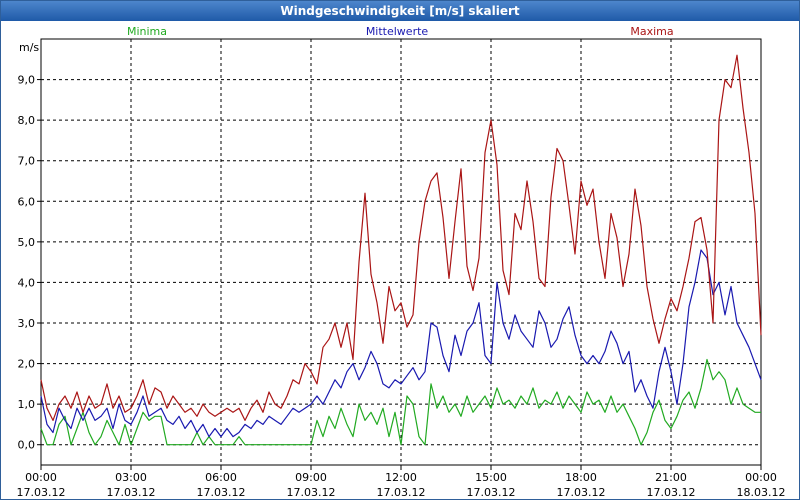 The height and width of the screenshot is (500, 800). What do you see at coordinates (651, 31) in the screenshot?
I see `legend-maxima: Maxima` at bounding box center [651, 31].